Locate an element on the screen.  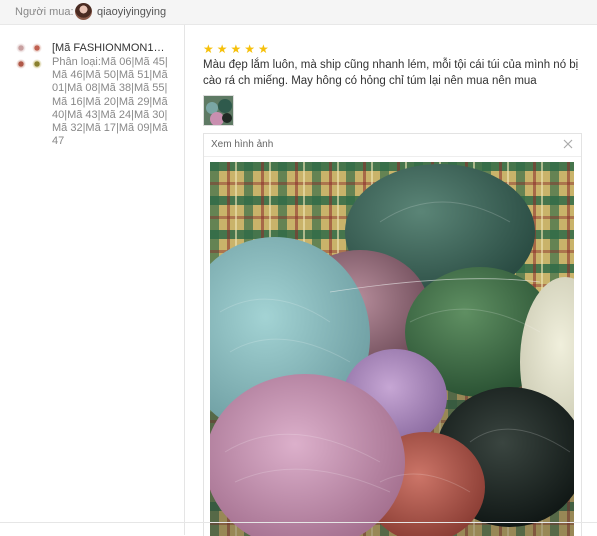
rating-stars: ★★★★★ is located at coordinates (237, 49).